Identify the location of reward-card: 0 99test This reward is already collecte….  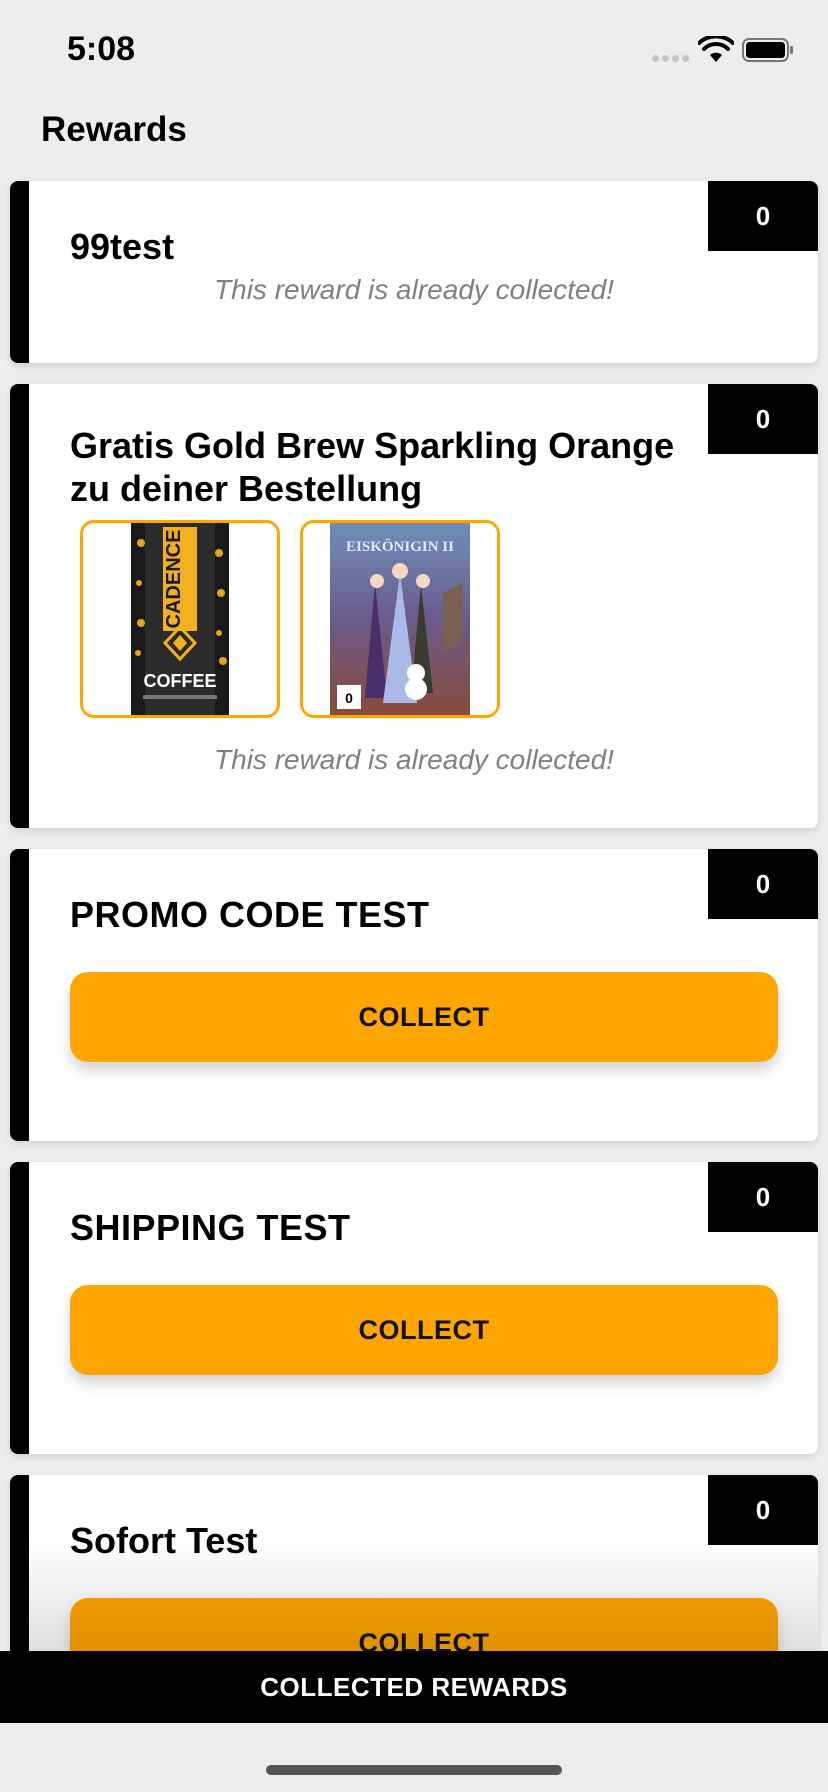
(414, 272).